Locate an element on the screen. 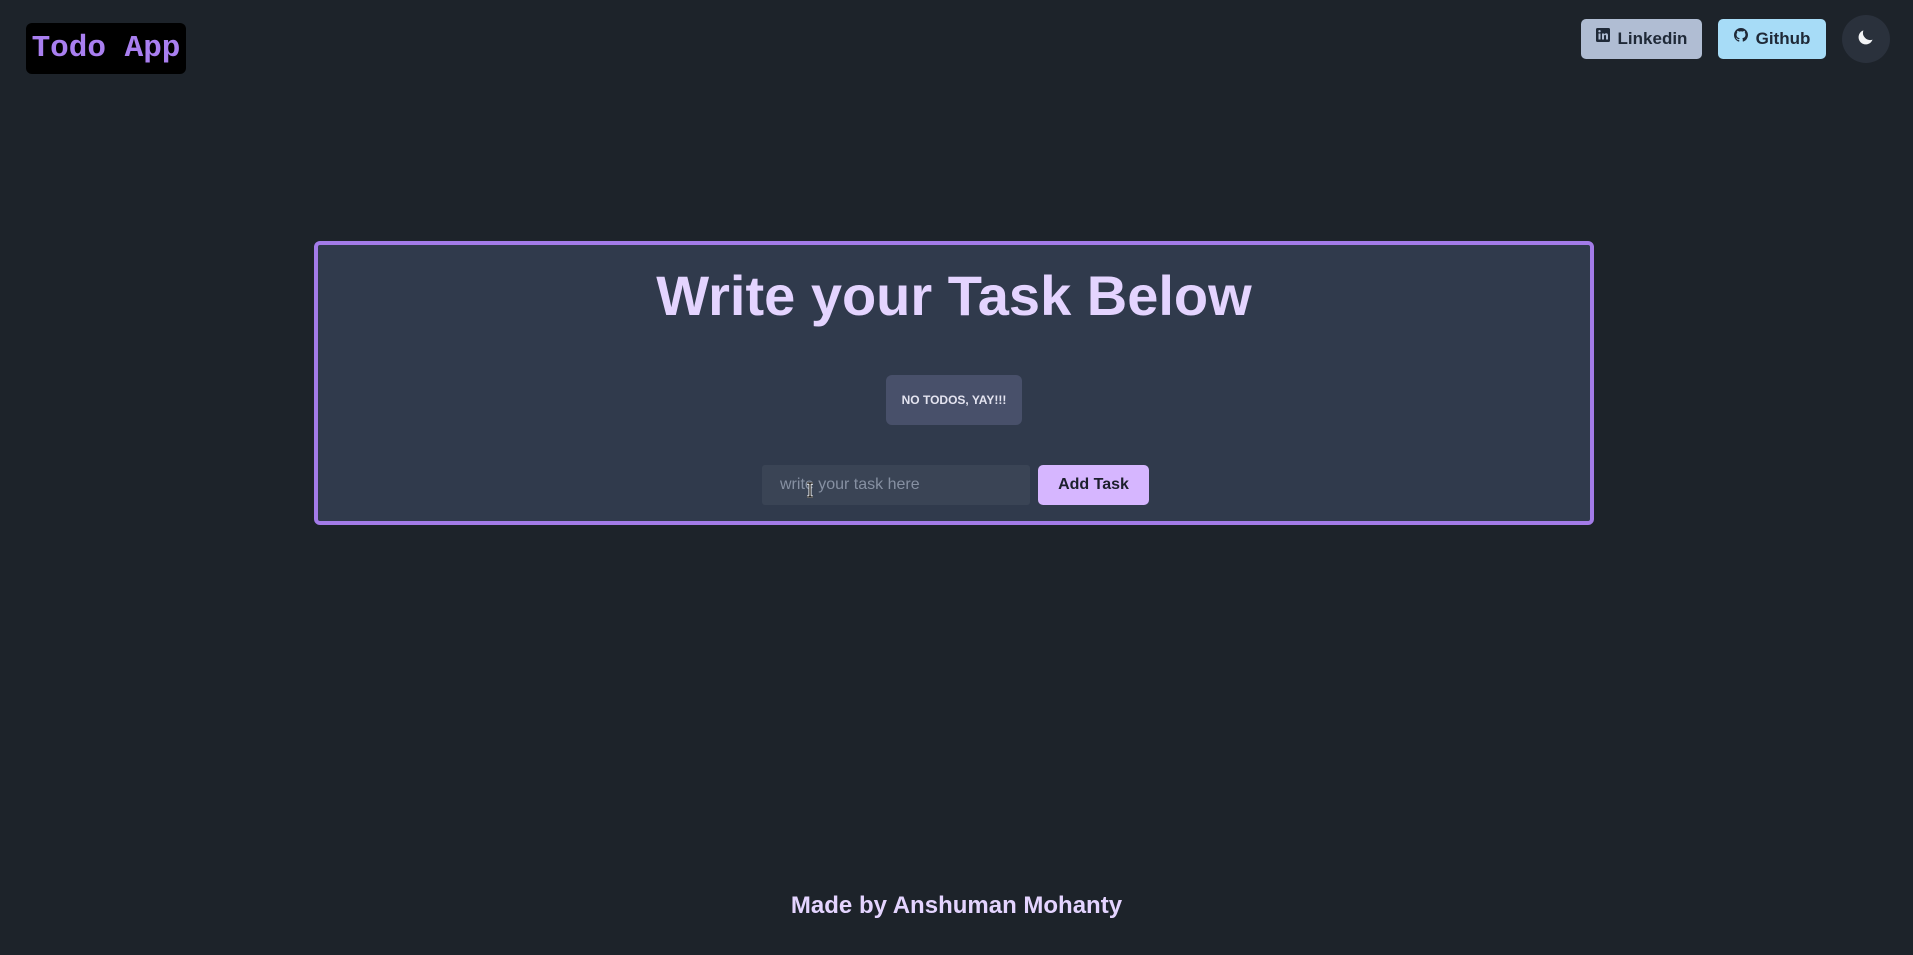 The width and height of the screenshot is (1913, 955). task-input is located at coordinates (896, 485).